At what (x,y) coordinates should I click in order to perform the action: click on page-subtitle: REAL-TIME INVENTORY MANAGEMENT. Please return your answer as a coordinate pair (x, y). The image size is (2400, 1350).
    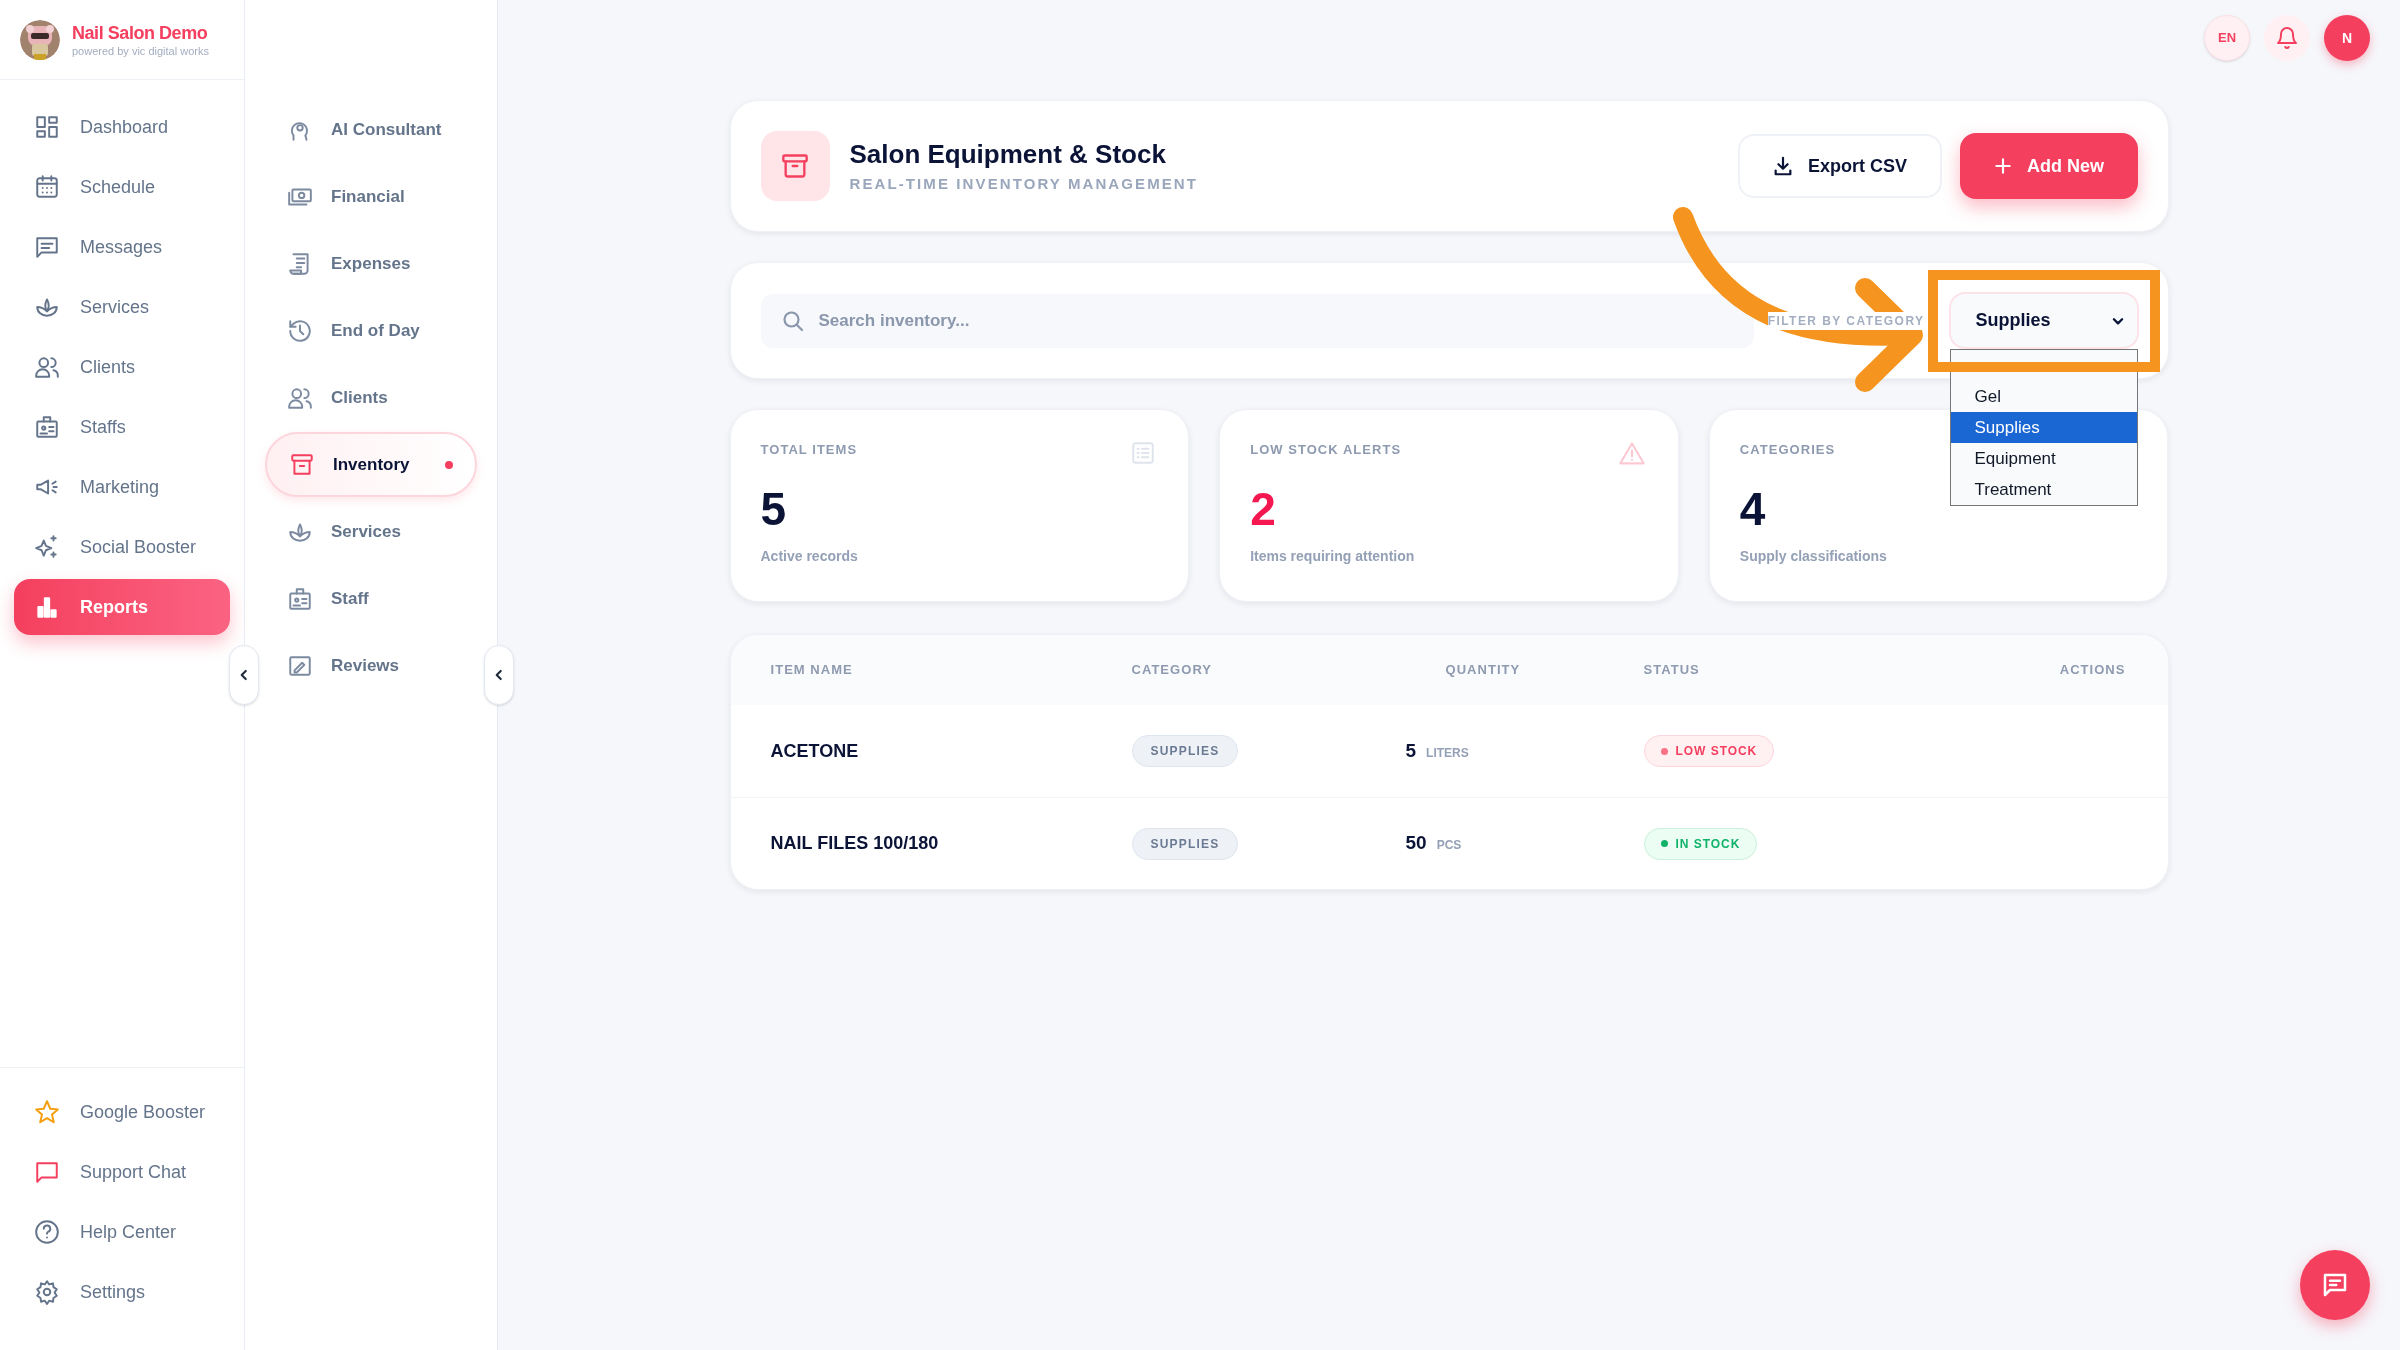
    Looking at the image, I should click on (1024, 184).